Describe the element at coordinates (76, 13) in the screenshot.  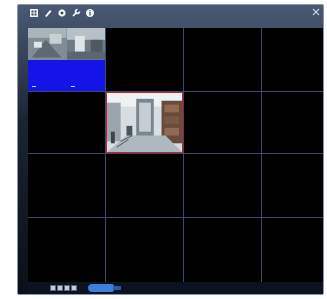
I see `wrench-icon` at that location.